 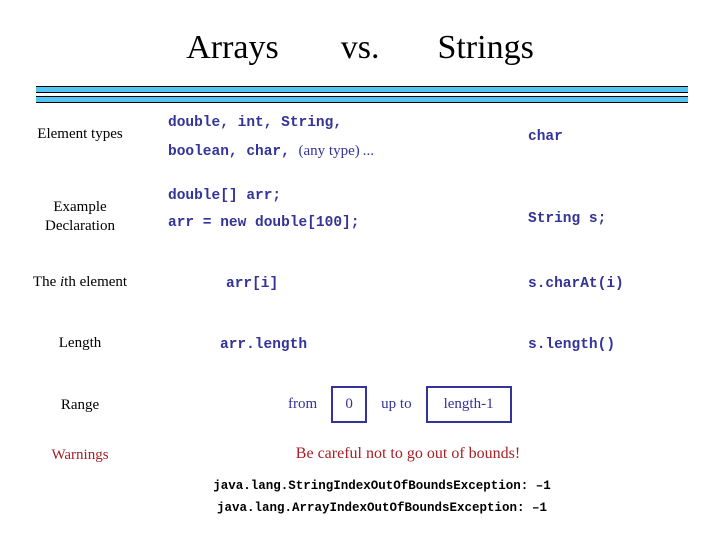 What do you see at coordinates (572, 345) in the screenshot?
I see `strings-length-value: s.length()` at bounding box center [572, 345].